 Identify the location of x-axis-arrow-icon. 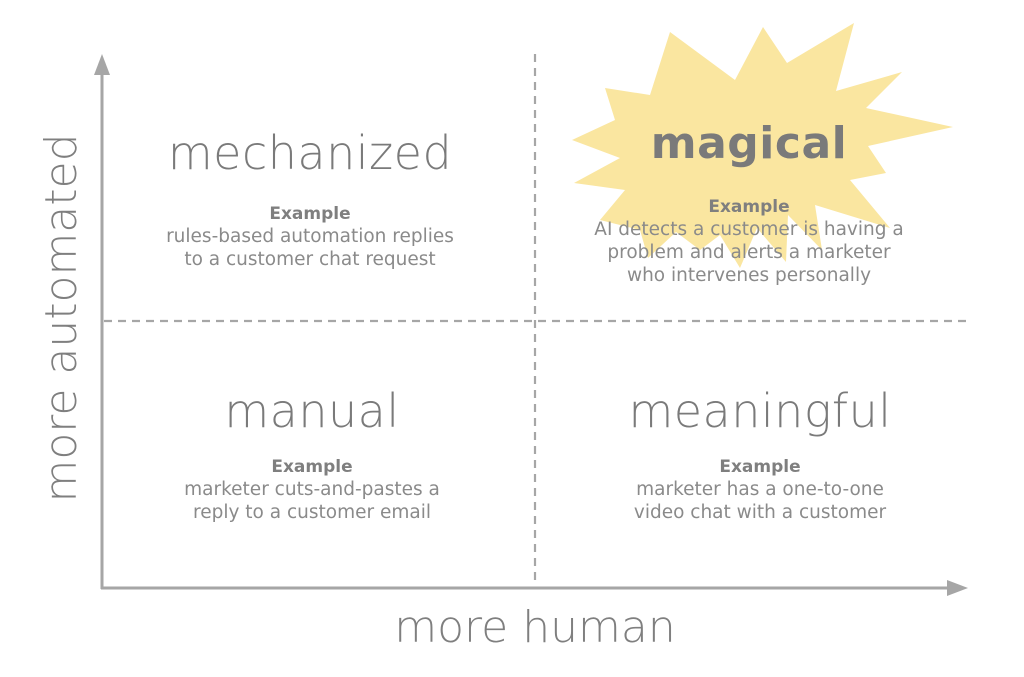
(957, 588).